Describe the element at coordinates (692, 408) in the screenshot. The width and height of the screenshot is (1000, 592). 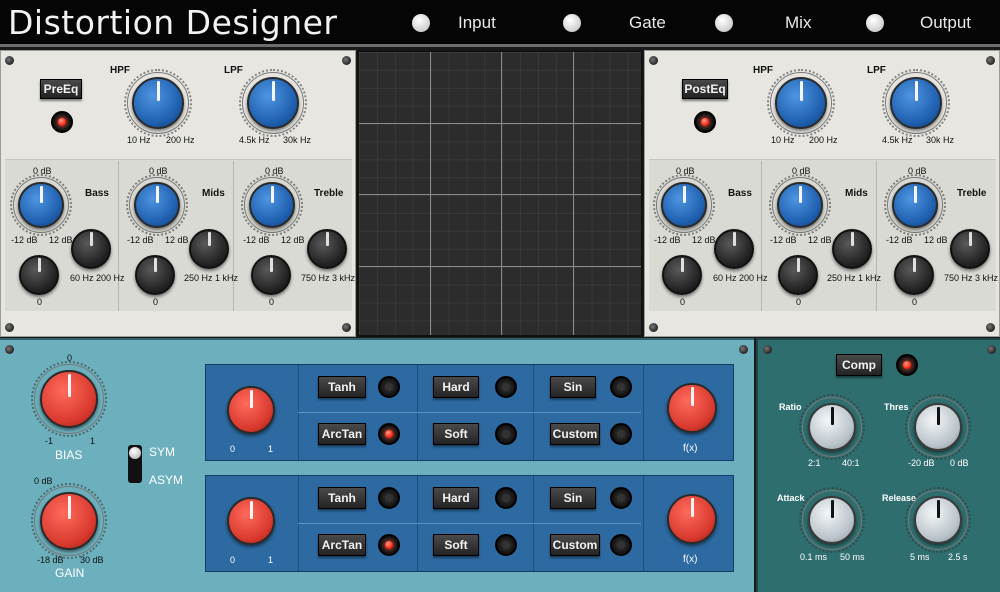
I see `shaper-1-fx-knob` at that location.